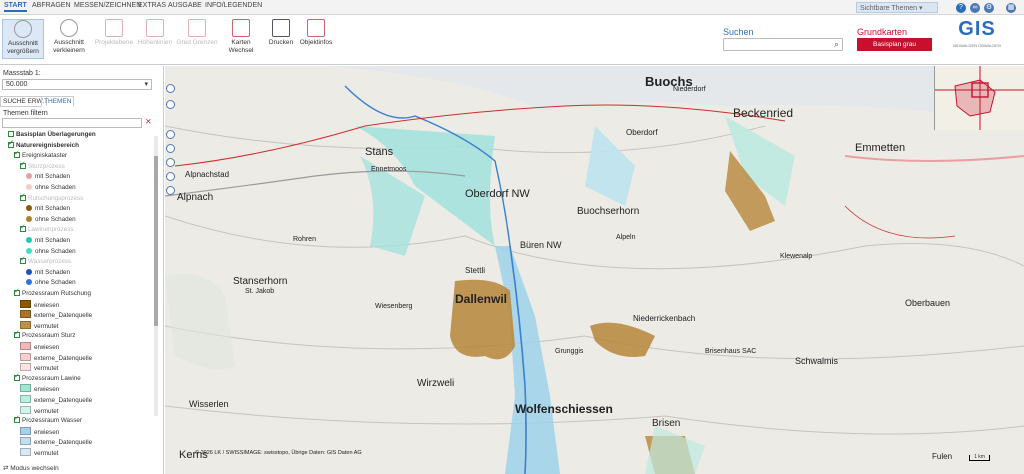  I want to click on reset-view-icon, so click(170, 88).